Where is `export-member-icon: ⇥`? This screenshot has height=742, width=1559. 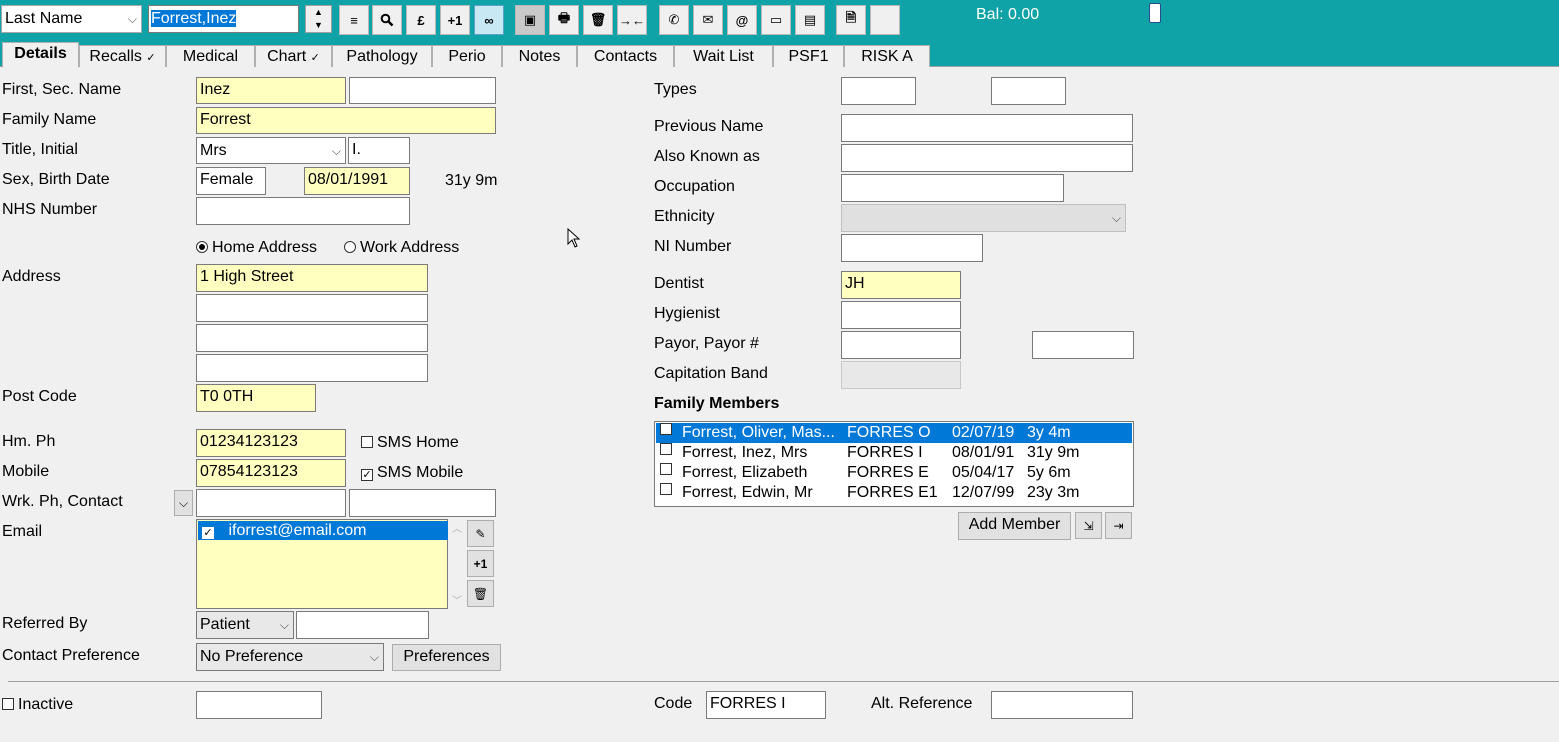 export-member-icon: ⇥ is located at coordinates (1118, 525).